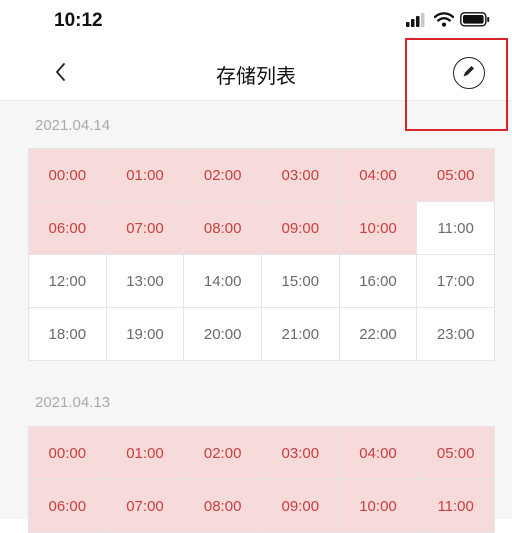  I want to click on hour-cell-recorded: 11:00, so click(455, 506).